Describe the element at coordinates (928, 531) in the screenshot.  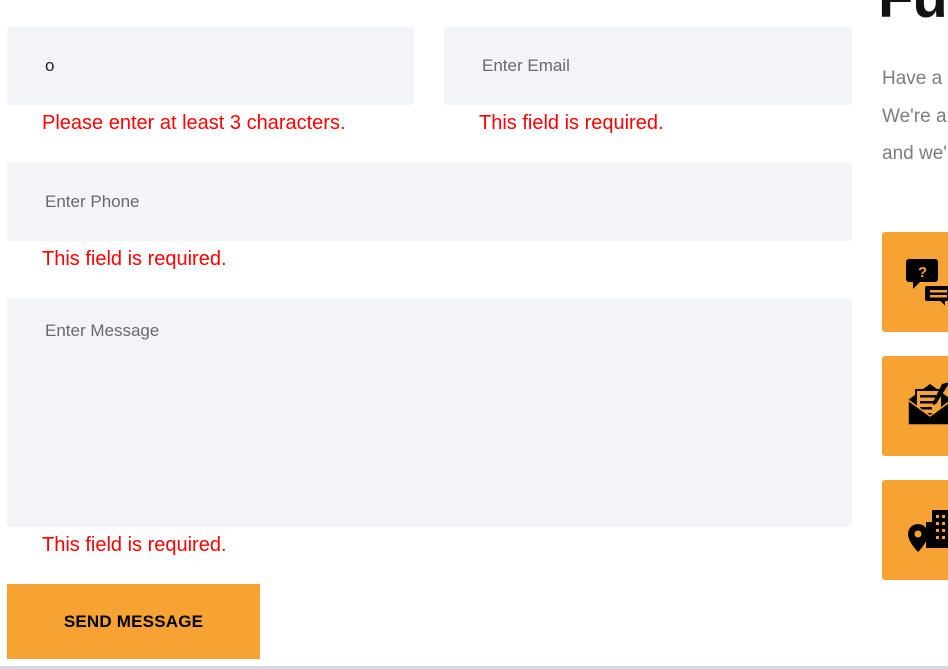
I see `location-building-icon` at that location.